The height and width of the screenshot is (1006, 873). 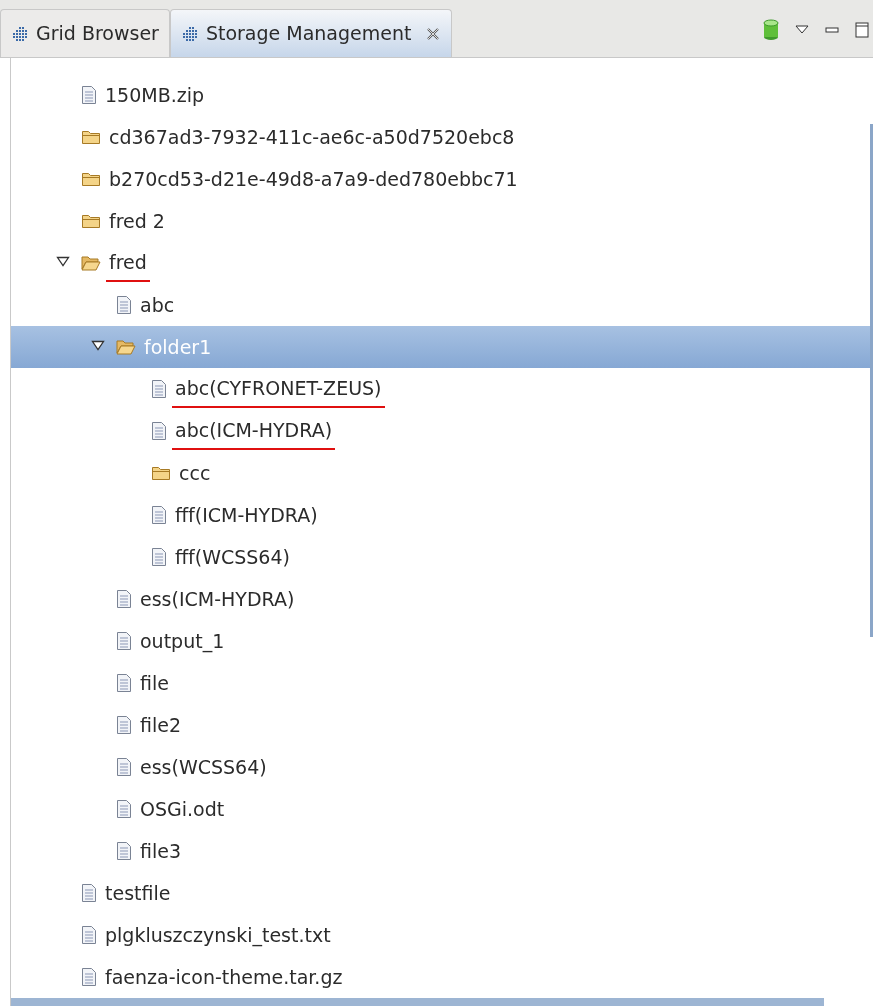 I want to click on item-label: fff(WCSS64), so click(x=232, y=557).